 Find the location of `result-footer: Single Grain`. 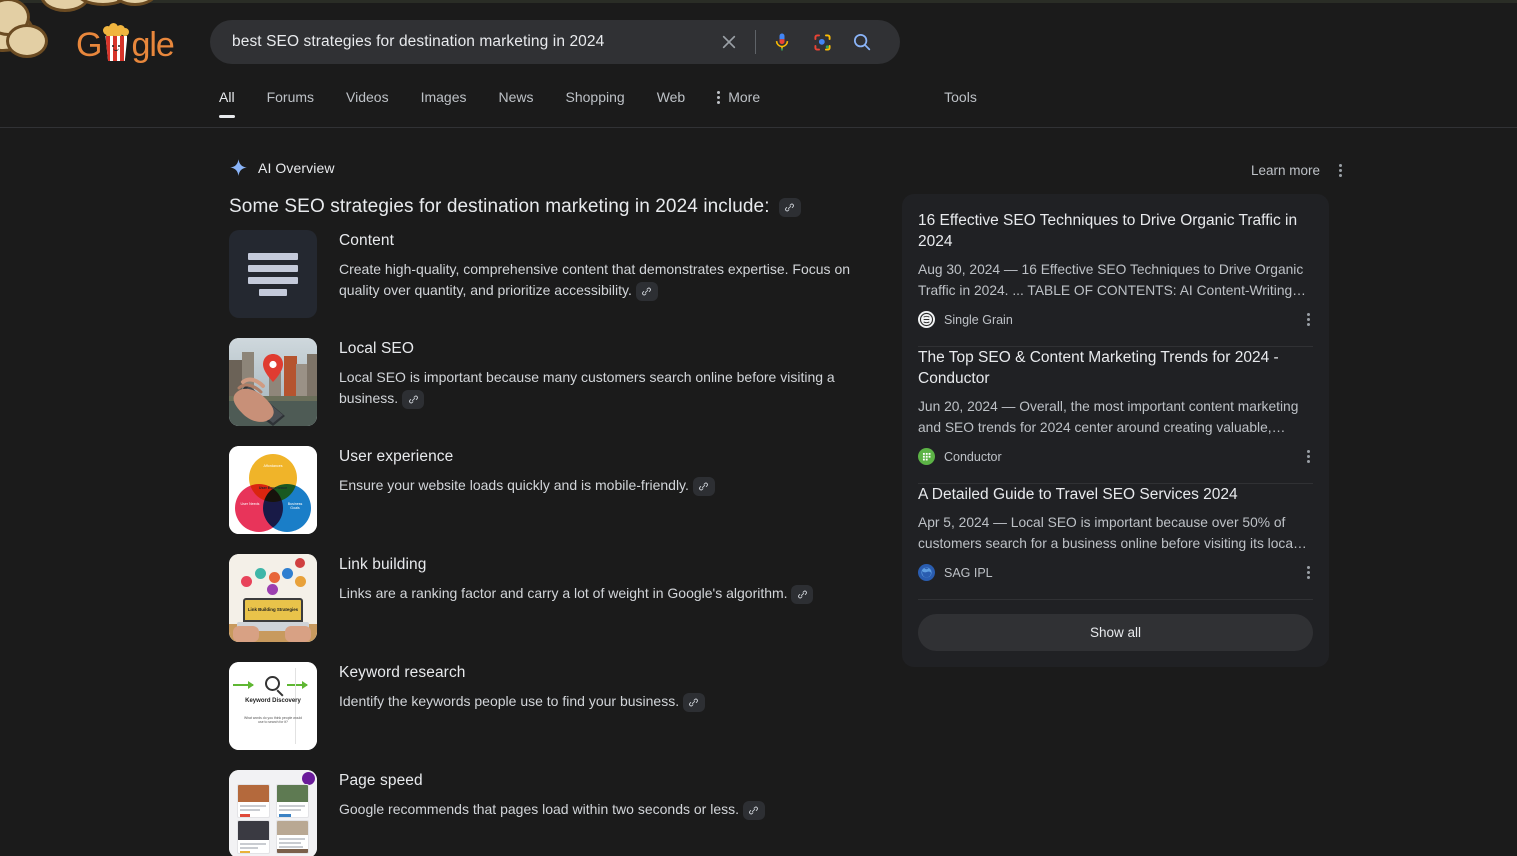

result-footer: Single Grain is located at coordinates (1115, 319).